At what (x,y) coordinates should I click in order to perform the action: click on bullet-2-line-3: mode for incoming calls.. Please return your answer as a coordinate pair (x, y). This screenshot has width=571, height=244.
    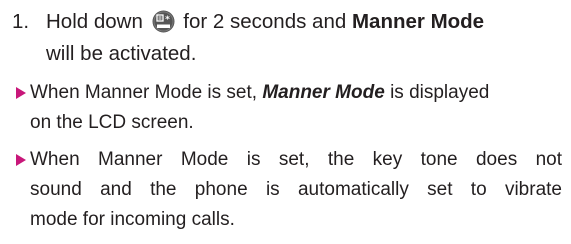
    Looking at the image, I should click on (132, 219).